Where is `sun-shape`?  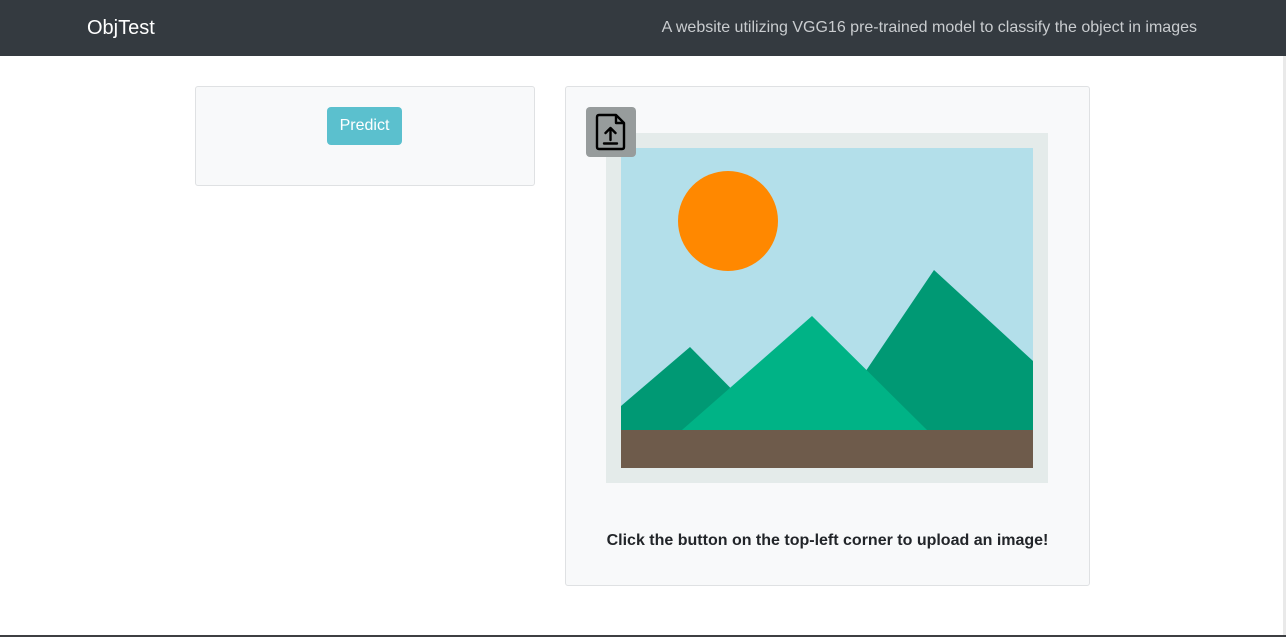
sun-shape is located at coordinates (728, 221).